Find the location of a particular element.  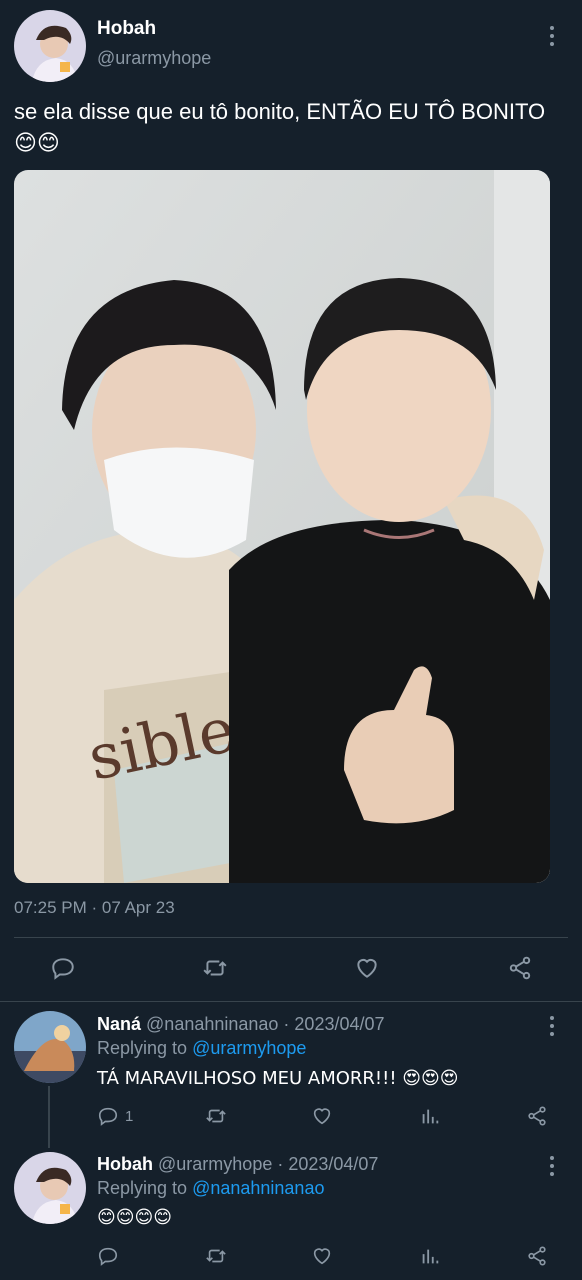

reply-button: 1 is located at coordinates (115, 1116).